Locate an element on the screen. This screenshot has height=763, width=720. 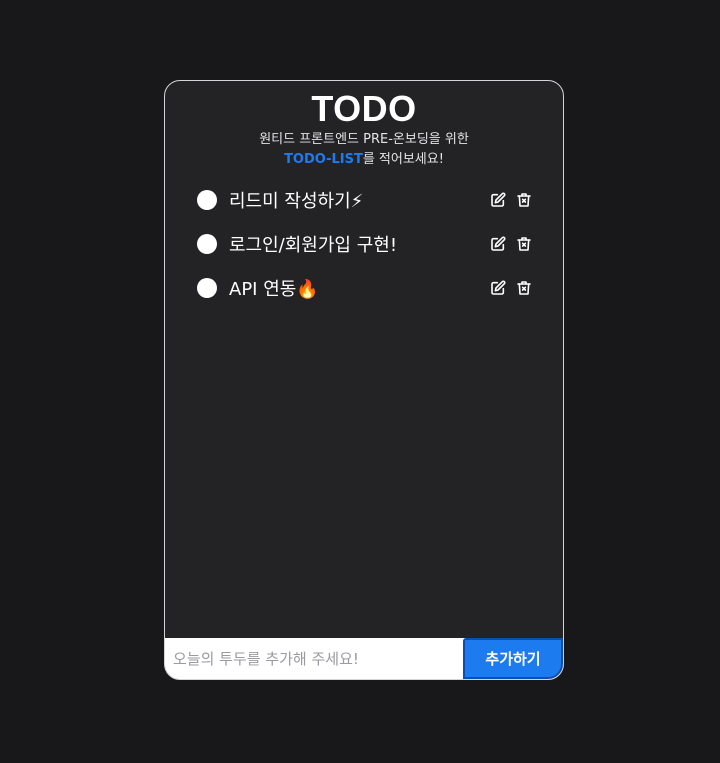
todo-list: 리드미 작성하기⚡ 로그인/회원가입 구현! API 연동🔥 is located at coordinates (365, 244).